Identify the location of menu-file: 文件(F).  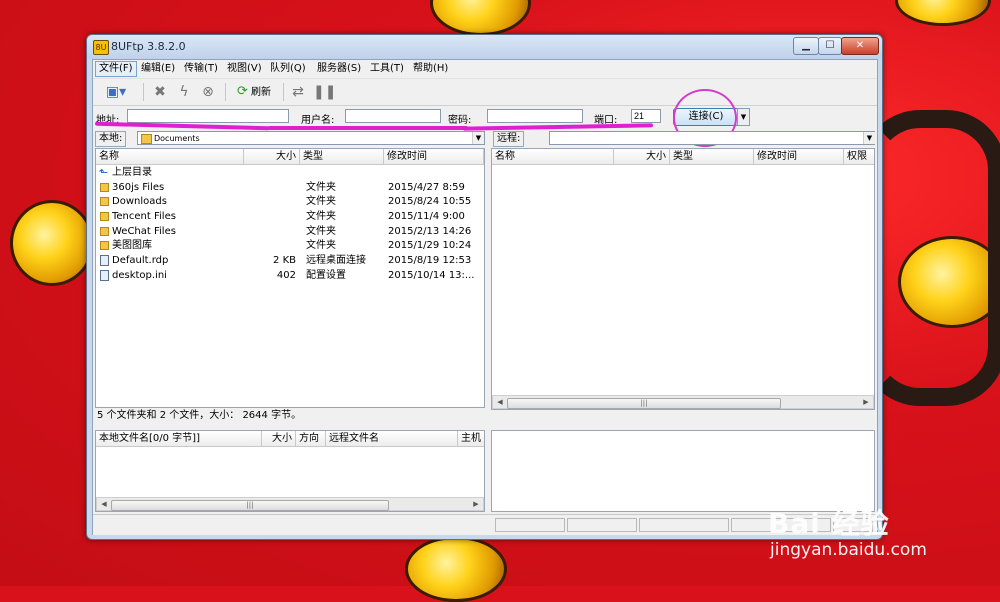
(116, 69).